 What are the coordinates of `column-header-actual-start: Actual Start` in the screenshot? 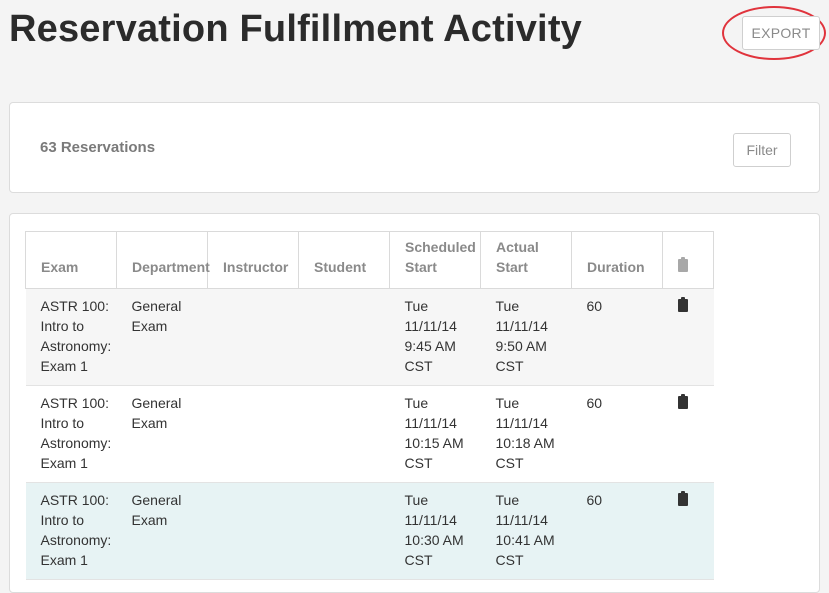 It's located at (526, 260).